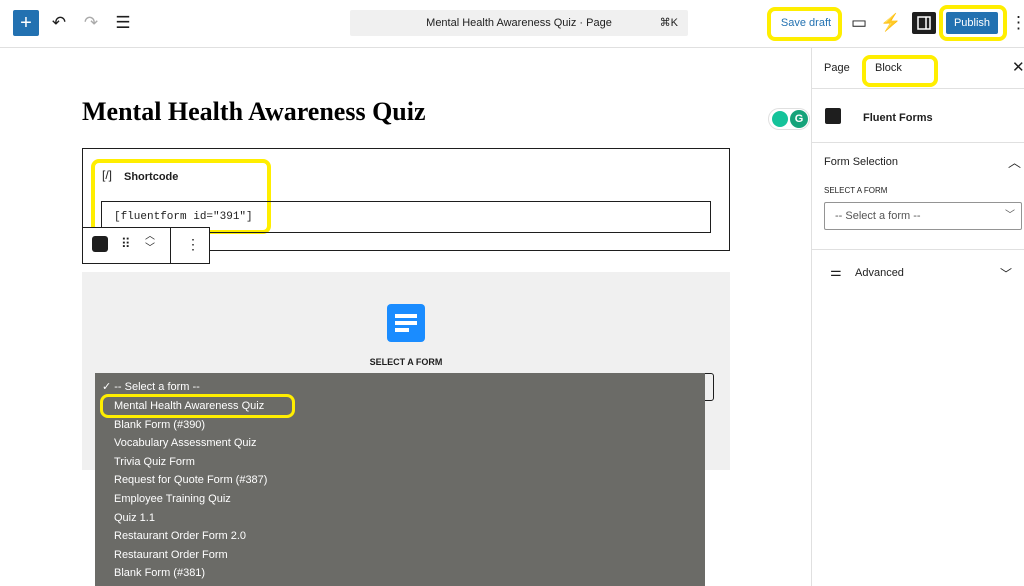 The height and width of the screenshot is (586, 1024). I want to click on shortcode-label: Shortcode, so click(151, 177).